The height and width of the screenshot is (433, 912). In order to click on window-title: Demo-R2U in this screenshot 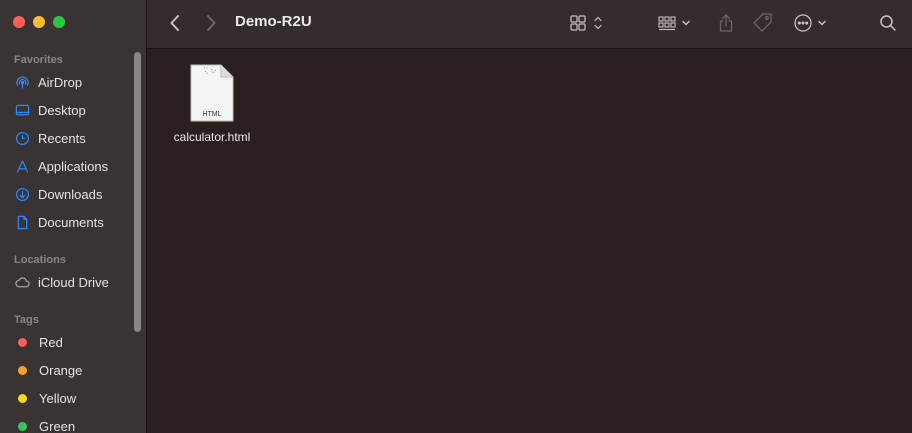, I will do `click(273, 21)`.